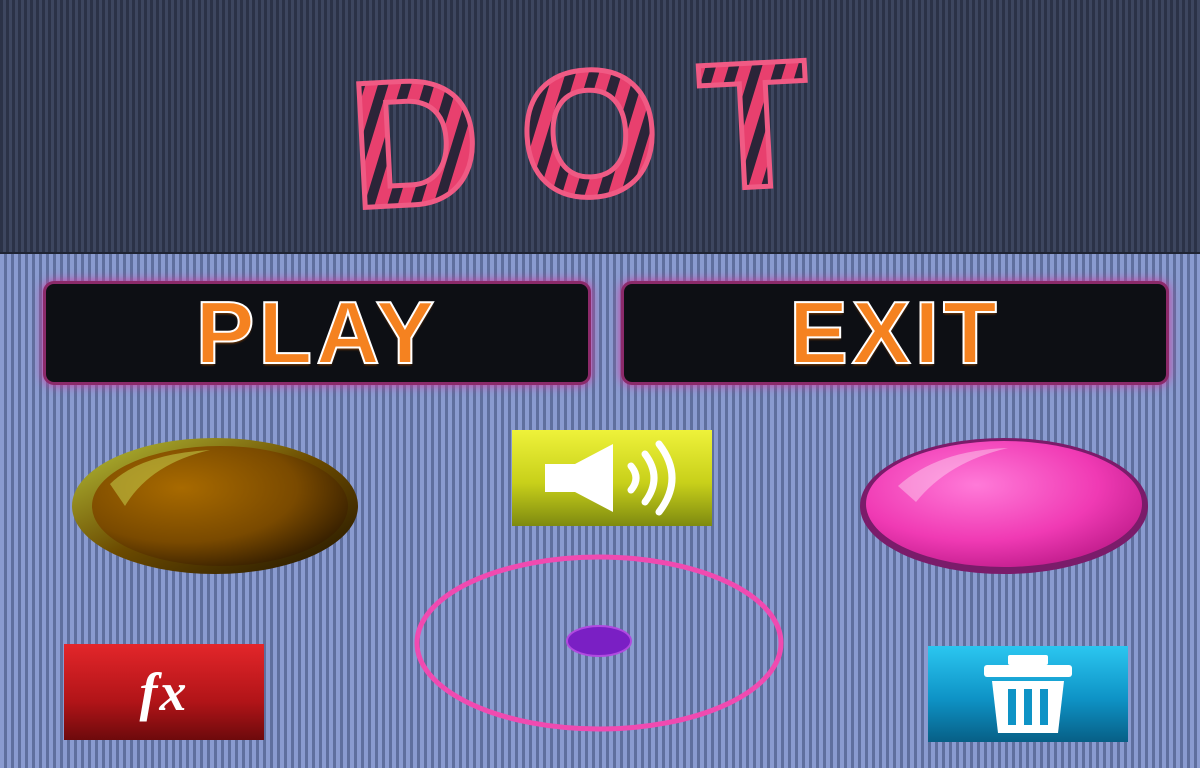 This screenshot has width=1200, height=768. What do you see at coordinates (215, 506) in the screenshot?
I see `brown-color-button` at bounding box center [215, 506].